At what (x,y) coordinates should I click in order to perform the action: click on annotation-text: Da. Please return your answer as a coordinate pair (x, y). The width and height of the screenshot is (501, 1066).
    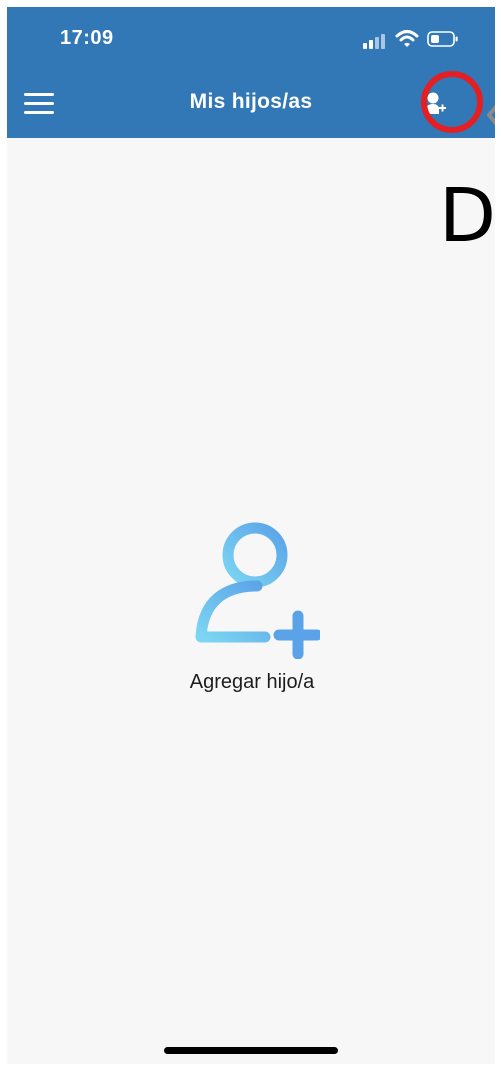
    Looking at the image, I should click on (467, 216).